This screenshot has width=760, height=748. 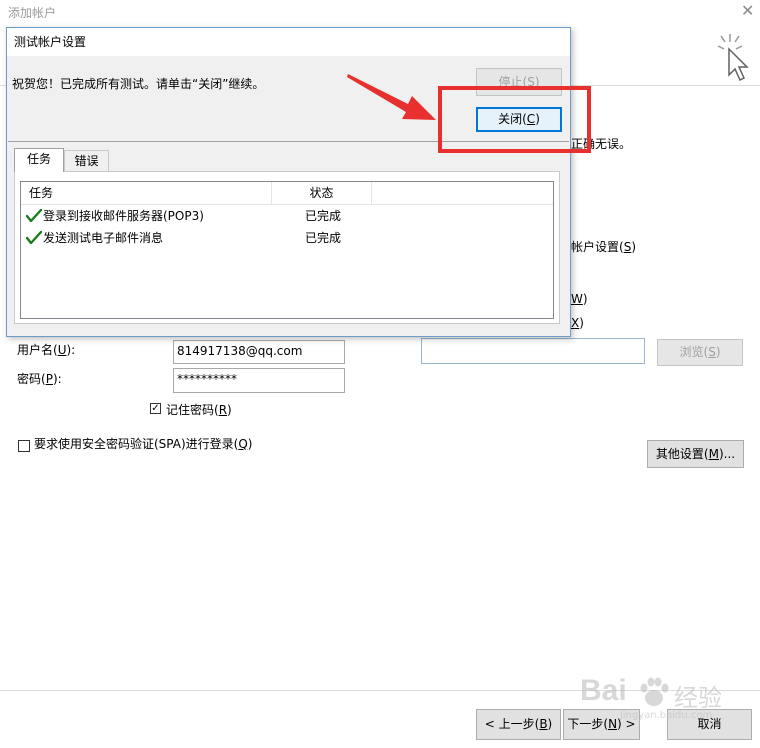 What do you see at coordinates (666, 715) in the screenshot?
I see `watermark-subtext: jingyan.baidu.com` at bounding box center [666, 715].